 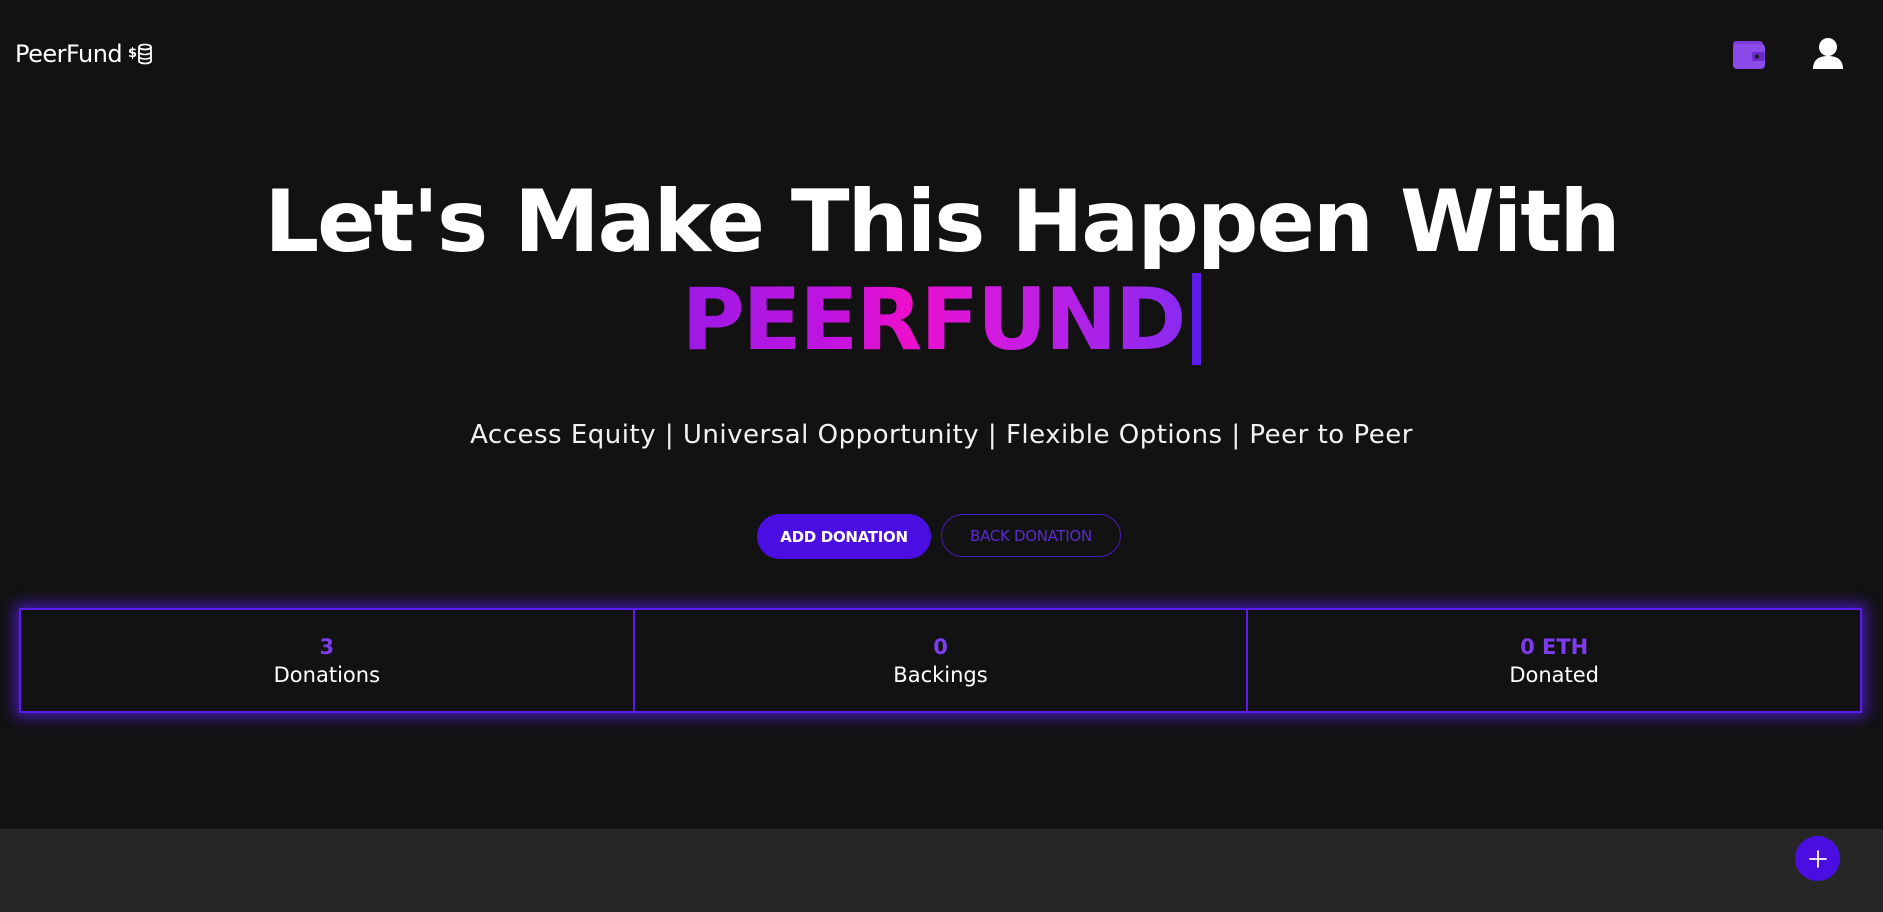 What do you see at coordinates (844, 536) in the screenshot?
I see `add-donation-button: ADD DONATION` at bounding box center [844, 536].